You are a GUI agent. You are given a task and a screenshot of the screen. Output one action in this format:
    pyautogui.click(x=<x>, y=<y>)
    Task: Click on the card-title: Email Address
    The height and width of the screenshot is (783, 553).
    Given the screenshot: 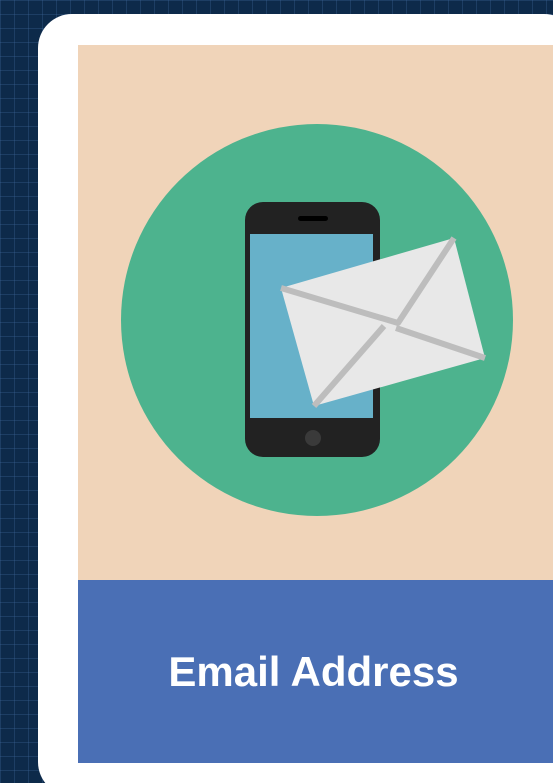 What is the action you would take?
    pyautogui.click(x=313, y=671)
    